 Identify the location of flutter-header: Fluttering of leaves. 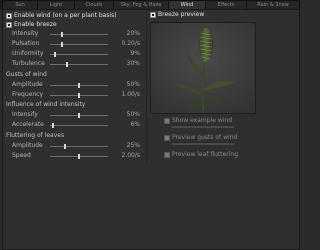
(35, 135).